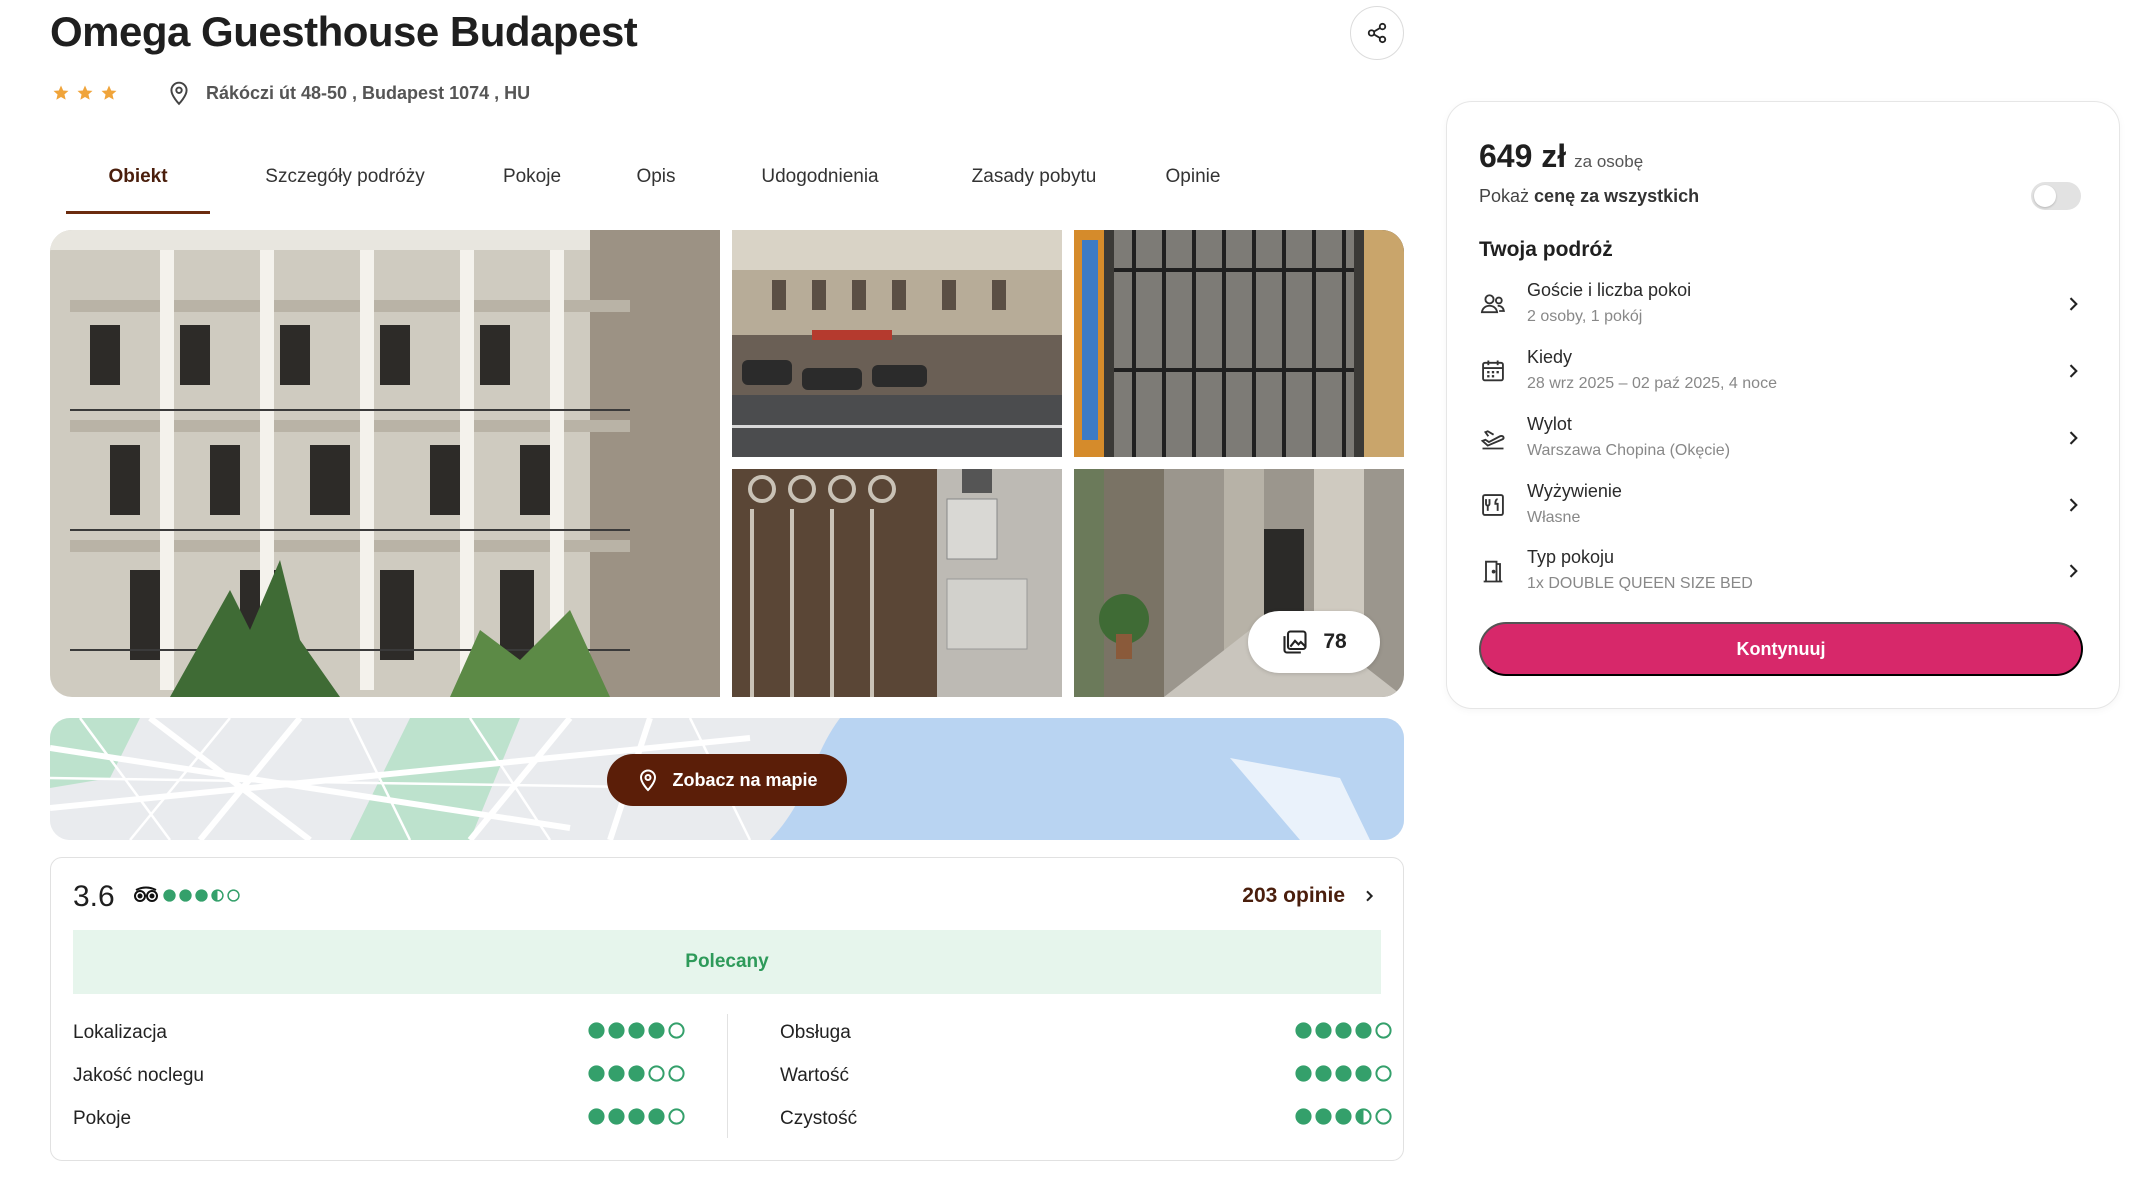 This screenshot has height=1182, width=2154. What do you see at coordinates (897, 343) in the screenshot?
I see `gallery-photo-street` at bounding box center [897, 343].